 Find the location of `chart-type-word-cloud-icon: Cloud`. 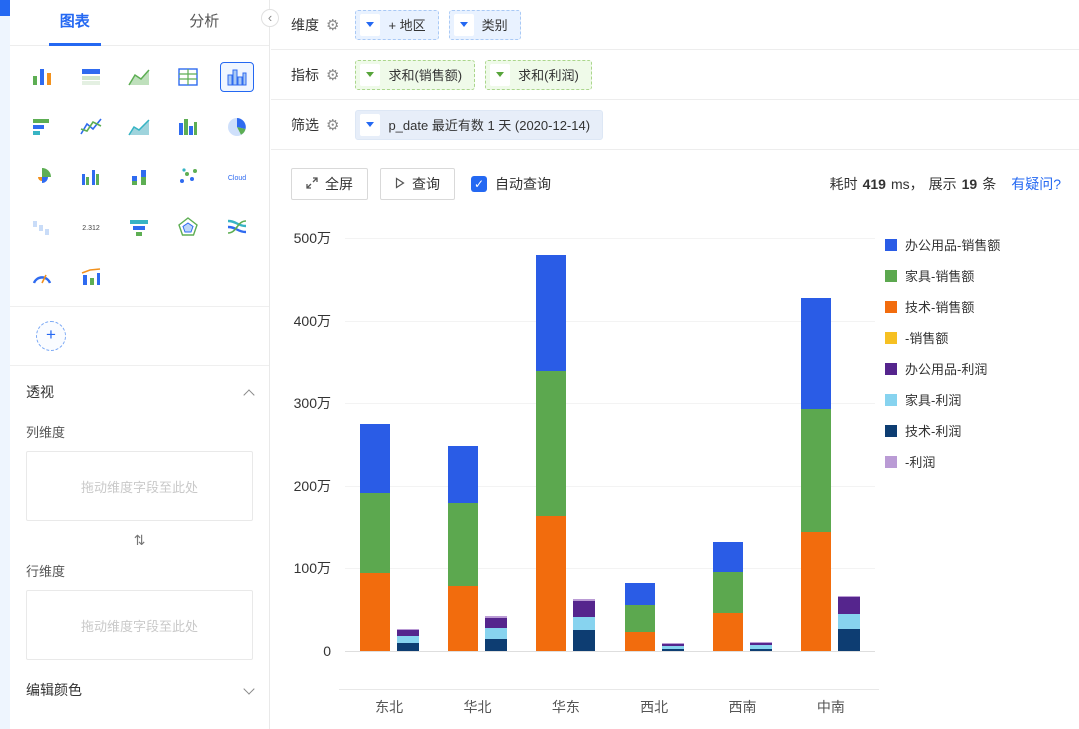

chart-type-word-cloud-icon: Cloud is located at coordinates (237, 177).